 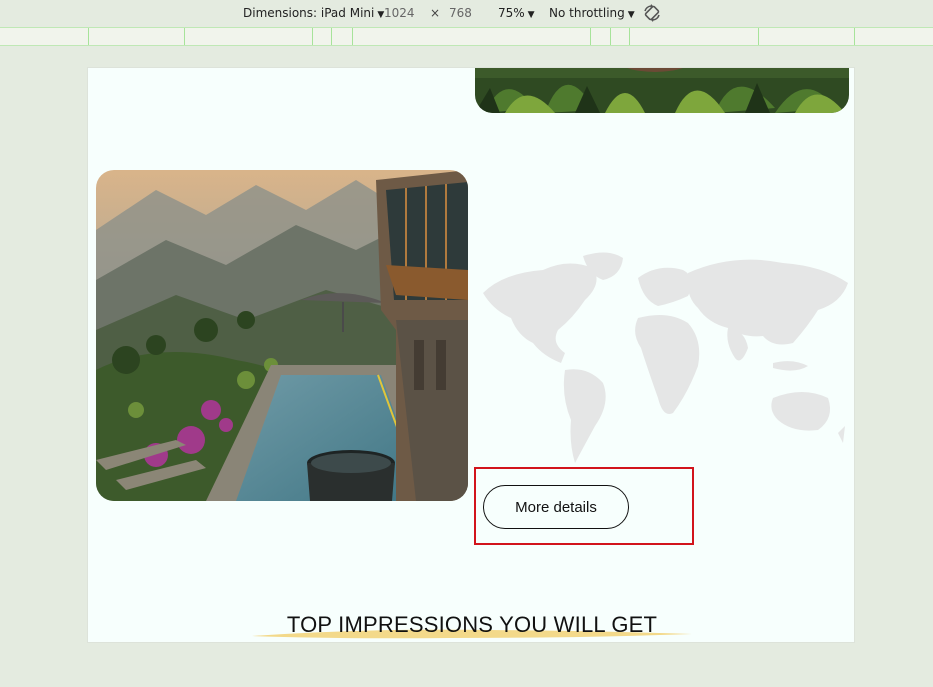 What do you see at coordinates (466, 36) in the screenshot?
I see `media-query-bar` at bounding box center [466, 36].